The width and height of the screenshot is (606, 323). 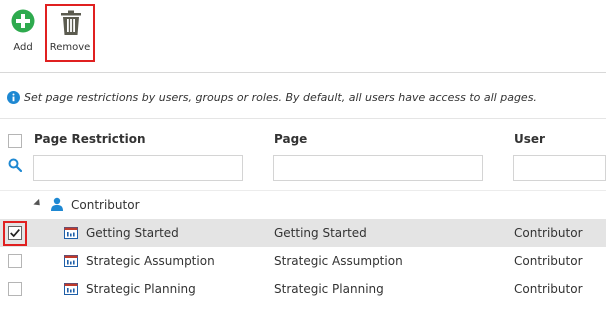 I want to click on page-filter-input, so click(x=378, y=168).